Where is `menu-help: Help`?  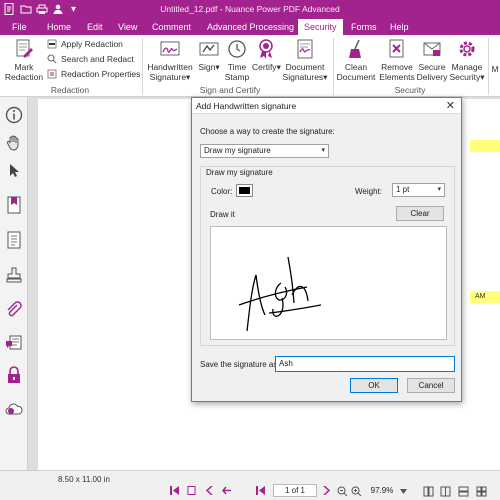 menu-help: Help is located at coordinates (399, 27).